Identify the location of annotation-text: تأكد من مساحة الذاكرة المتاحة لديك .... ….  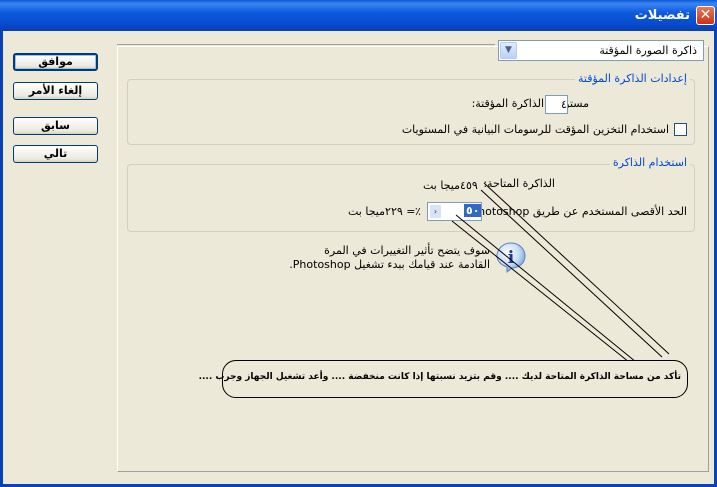
(439, 377).